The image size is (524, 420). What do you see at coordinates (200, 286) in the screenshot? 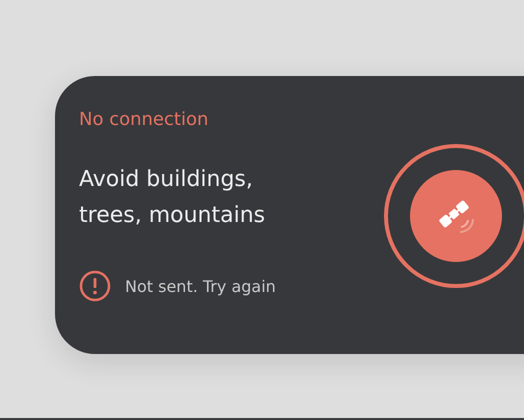
I see `retry-message: Not sent. Try again` at bounding box center [200, 286].